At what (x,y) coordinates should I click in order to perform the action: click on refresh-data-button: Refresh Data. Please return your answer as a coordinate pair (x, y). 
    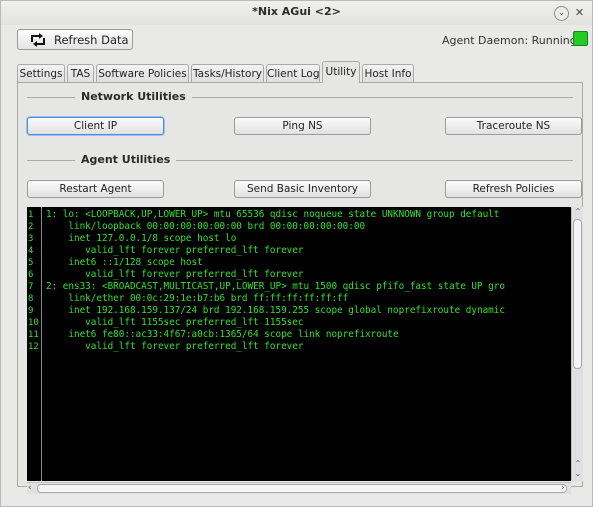
    Looking at the image, I should click on (75, 39).